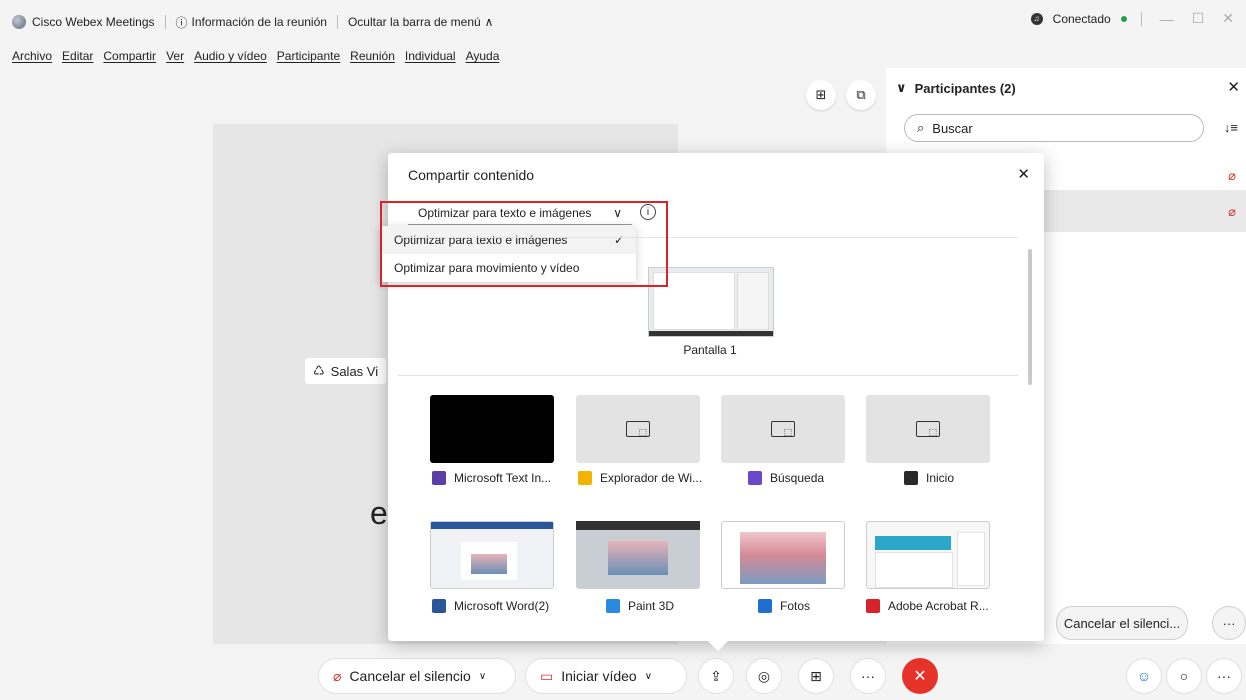  What do you see at coordinates (439, 606) in the screenshot?
I see `word-icon` at bounding box center [439, 606].